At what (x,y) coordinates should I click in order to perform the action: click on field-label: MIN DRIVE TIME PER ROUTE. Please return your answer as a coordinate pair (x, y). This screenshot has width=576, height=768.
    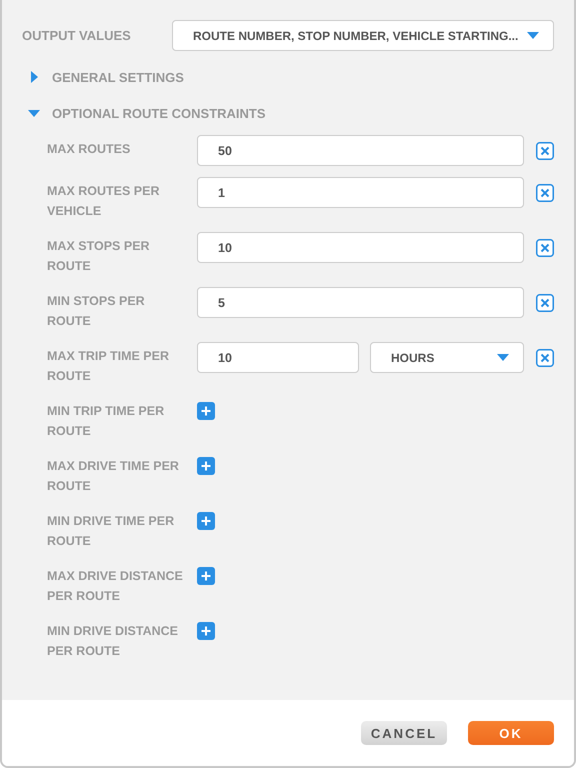
    Looking at the image, I should click on (111, 531).